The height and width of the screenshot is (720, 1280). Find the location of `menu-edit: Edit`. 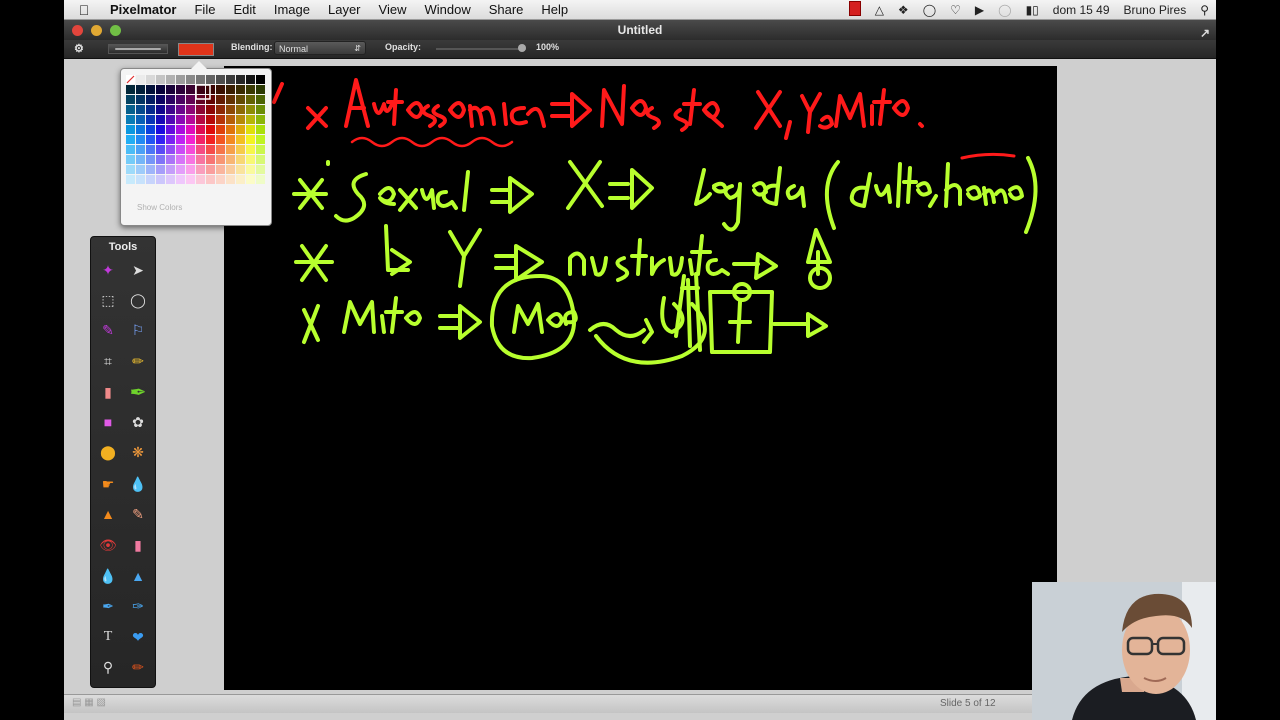

menu-edit: Edit is located at coordinates (244, 9).